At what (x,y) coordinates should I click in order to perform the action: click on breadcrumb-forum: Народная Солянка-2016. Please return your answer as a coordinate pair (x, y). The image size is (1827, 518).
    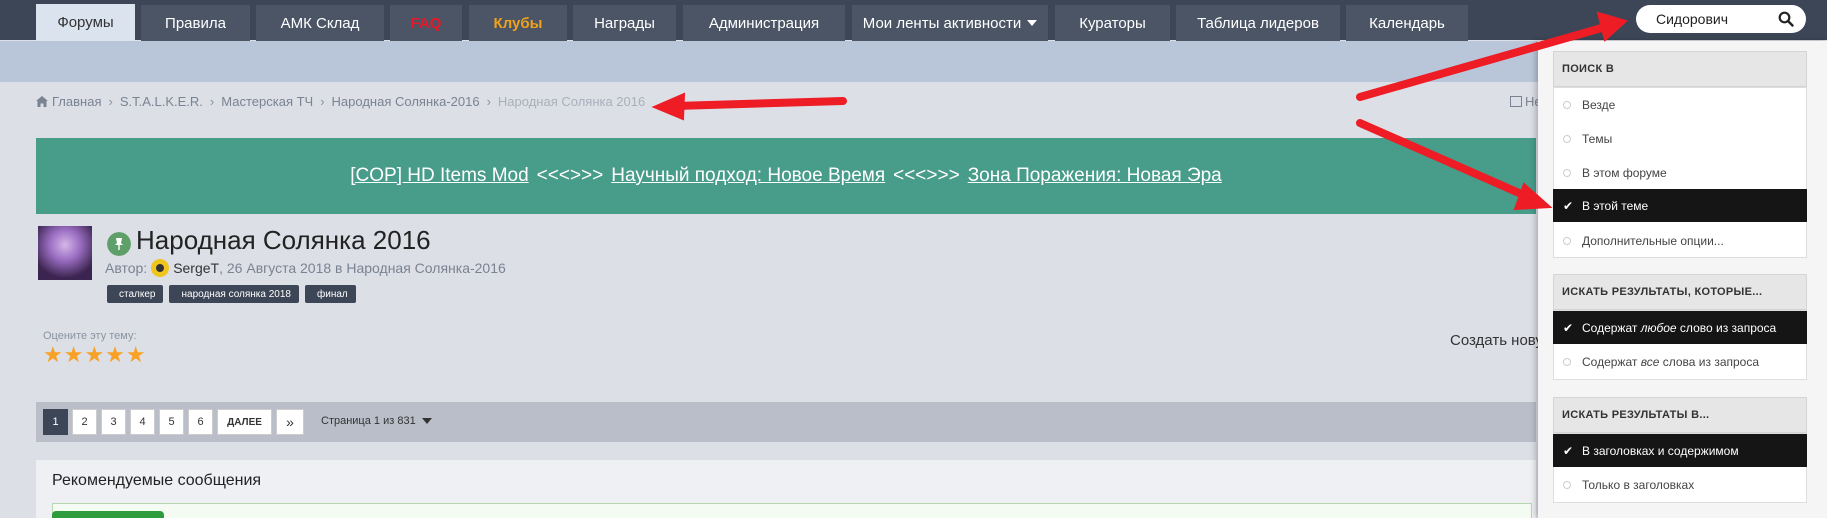
    Looking at the image, I should click on (406, 101).